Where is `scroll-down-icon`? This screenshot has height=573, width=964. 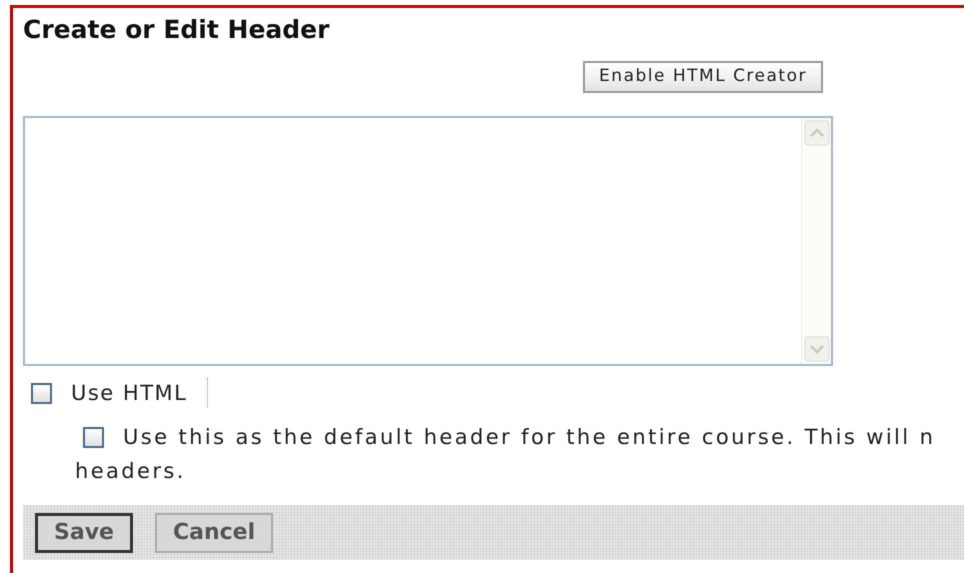
scroll-down-icon is located at coordinates (817, 349).